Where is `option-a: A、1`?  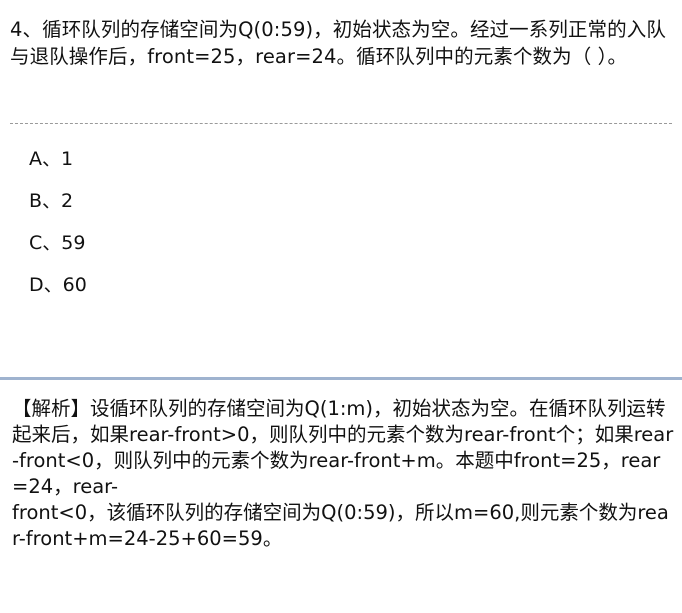 option-a: A、1 is located at coordinates (58, 159).